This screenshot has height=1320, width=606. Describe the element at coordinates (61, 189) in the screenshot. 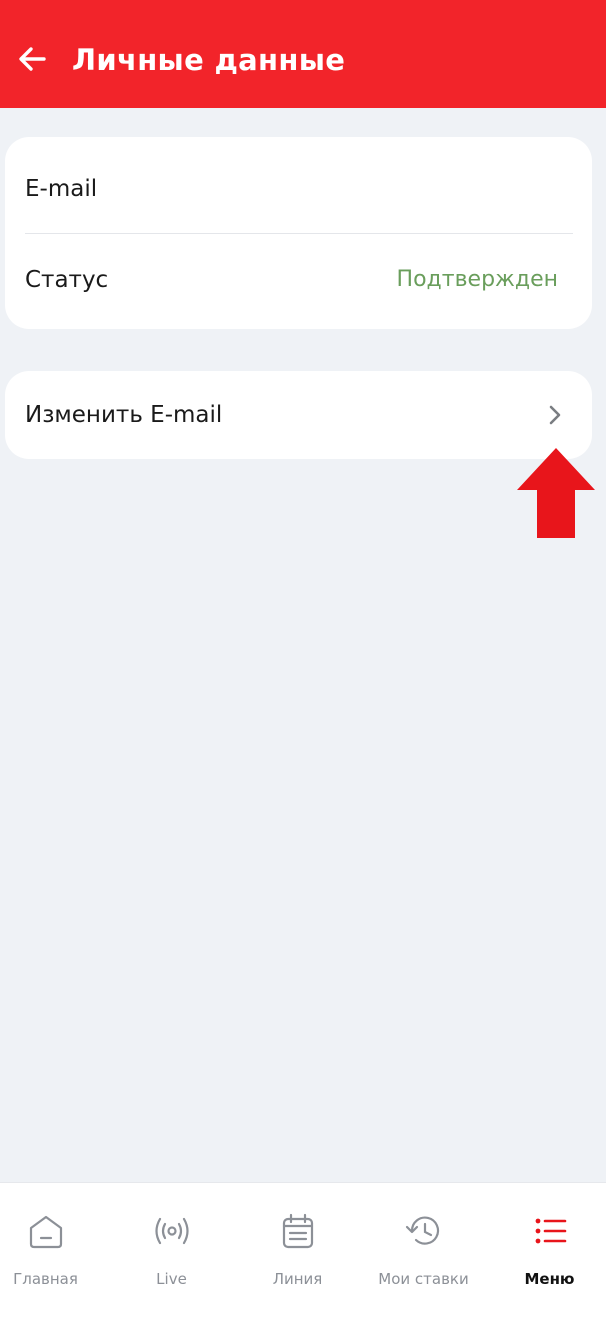

I see `email-label: E-mail` at that location.